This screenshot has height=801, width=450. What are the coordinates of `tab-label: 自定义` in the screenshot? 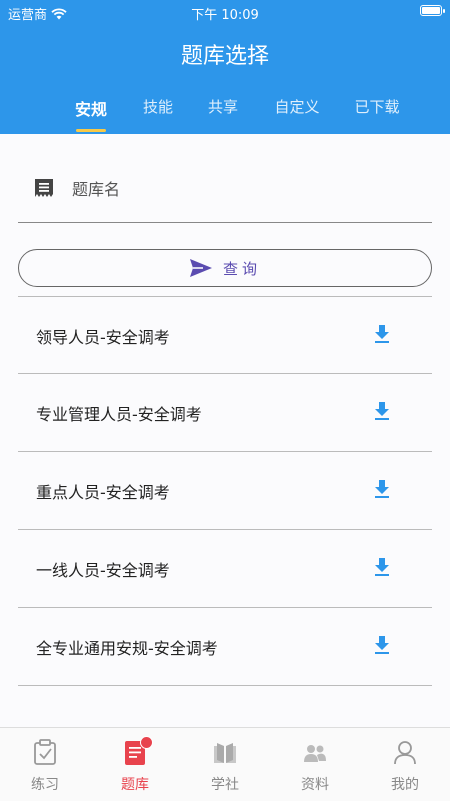 It's located at (297, 107).